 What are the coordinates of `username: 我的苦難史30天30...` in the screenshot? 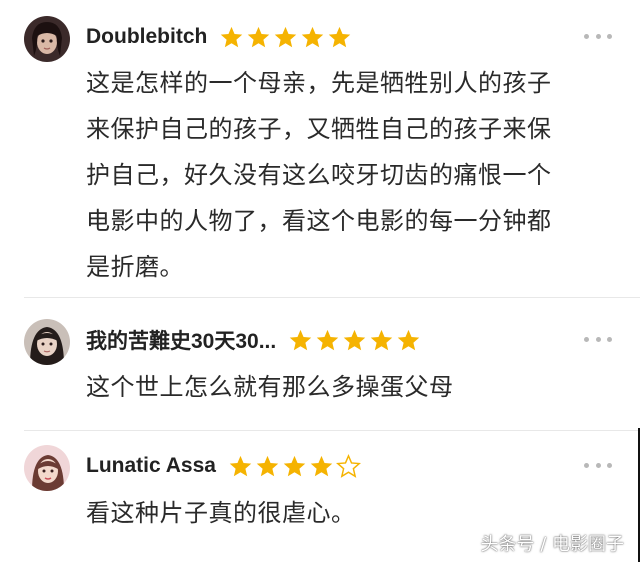 It's located at (181, 340).